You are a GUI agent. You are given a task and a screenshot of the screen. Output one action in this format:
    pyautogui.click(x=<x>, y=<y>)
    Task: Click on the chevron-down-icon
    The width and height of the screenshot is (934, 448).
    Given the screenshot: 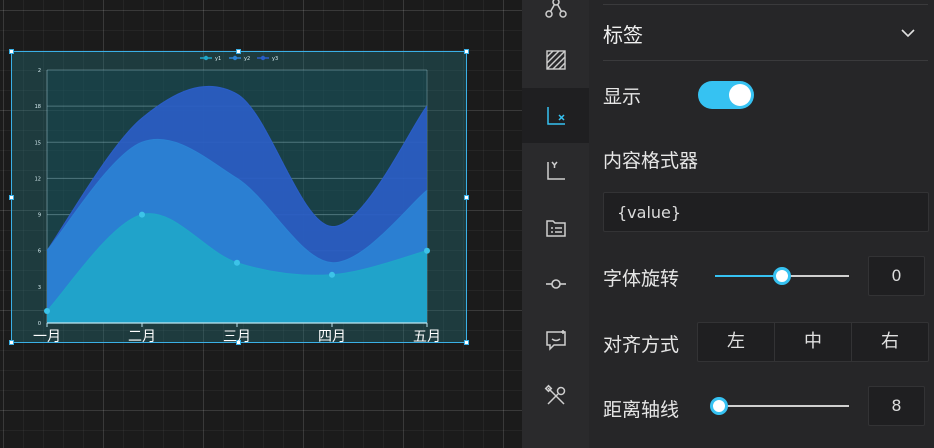 What is the action you would take?
    pyautogui.click(x=908, y=33)
    